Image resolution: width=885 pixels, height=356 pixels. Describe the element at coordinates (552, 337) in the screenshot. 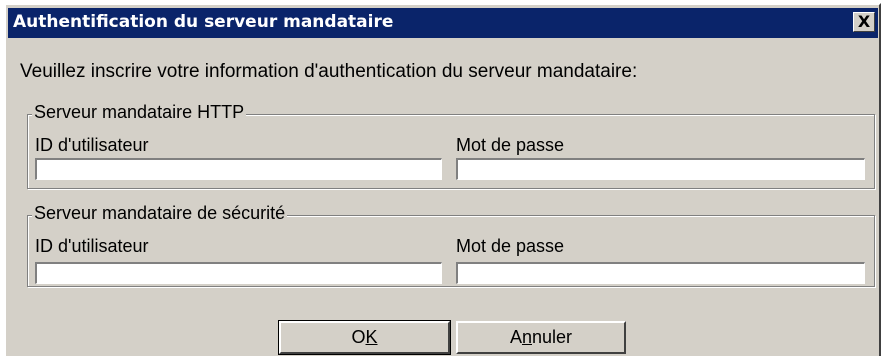

I see `cancel-label-suffix: nuler` at that location.